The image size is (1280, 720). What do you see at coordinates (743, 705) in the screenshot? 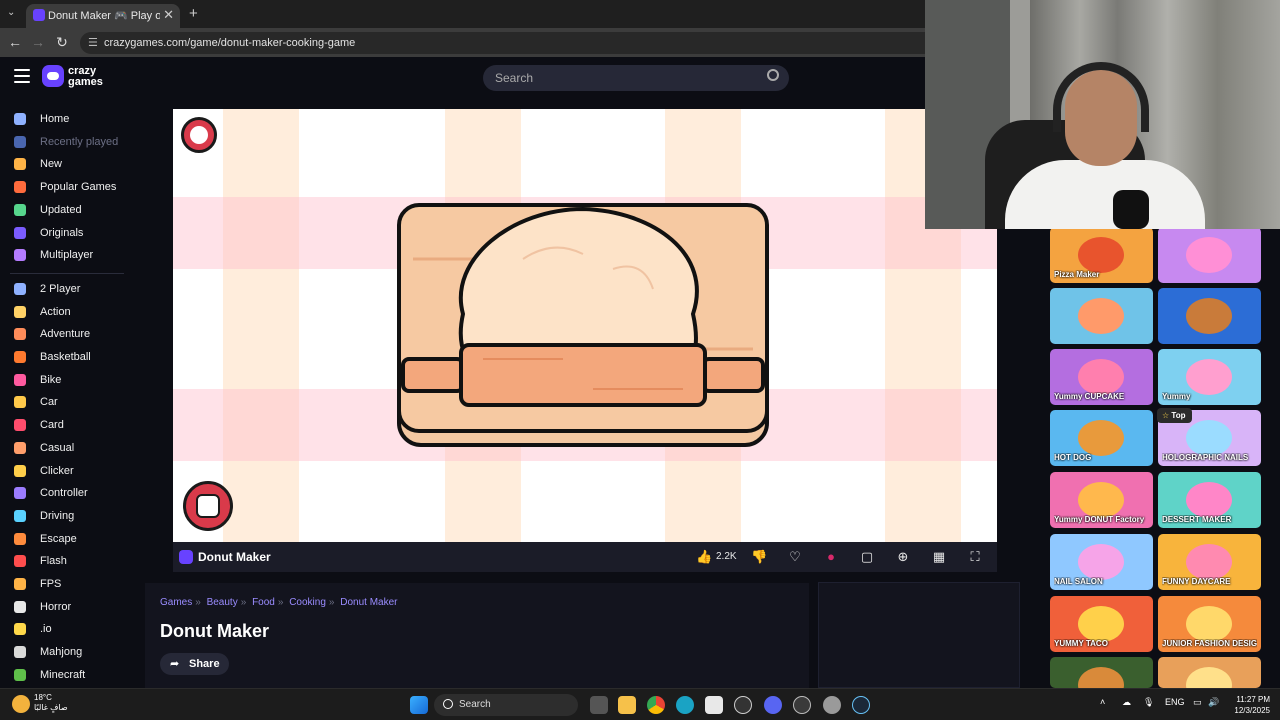
I see `app-icon` at bounding box center [743, 705].